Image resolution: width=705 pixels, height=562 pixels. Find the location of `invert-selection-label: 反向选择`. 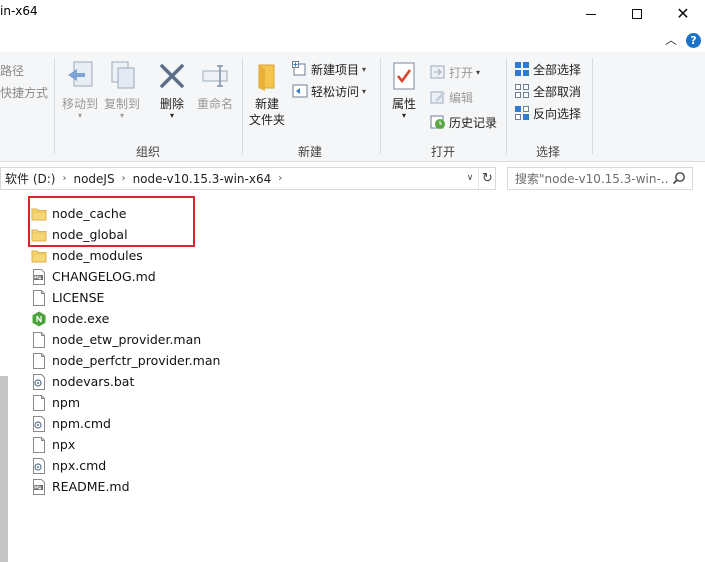

invert-selection-label: 反向选择 is located at coordinates (557, 113).